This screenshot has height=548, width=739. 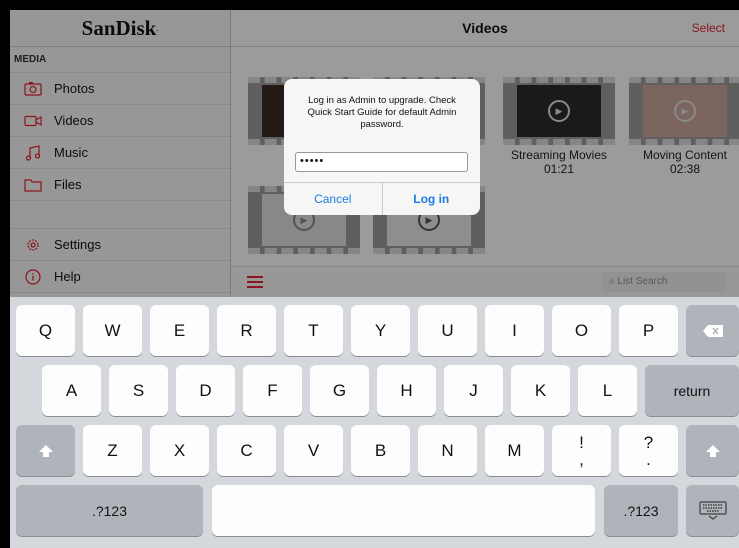 I want to click on key-r: R, so click(x=246, y=330).